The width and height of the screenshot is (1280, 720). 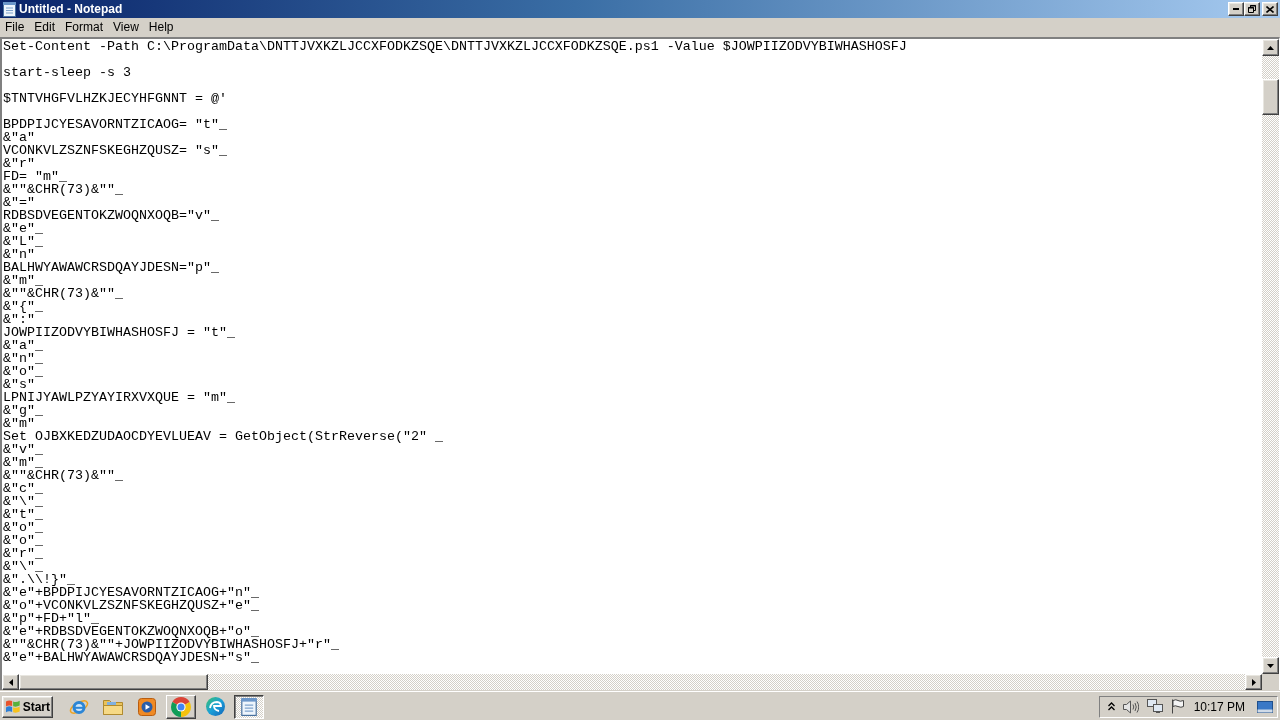 I want to click on down-arrow-icon, so click(x=1270, y=665).